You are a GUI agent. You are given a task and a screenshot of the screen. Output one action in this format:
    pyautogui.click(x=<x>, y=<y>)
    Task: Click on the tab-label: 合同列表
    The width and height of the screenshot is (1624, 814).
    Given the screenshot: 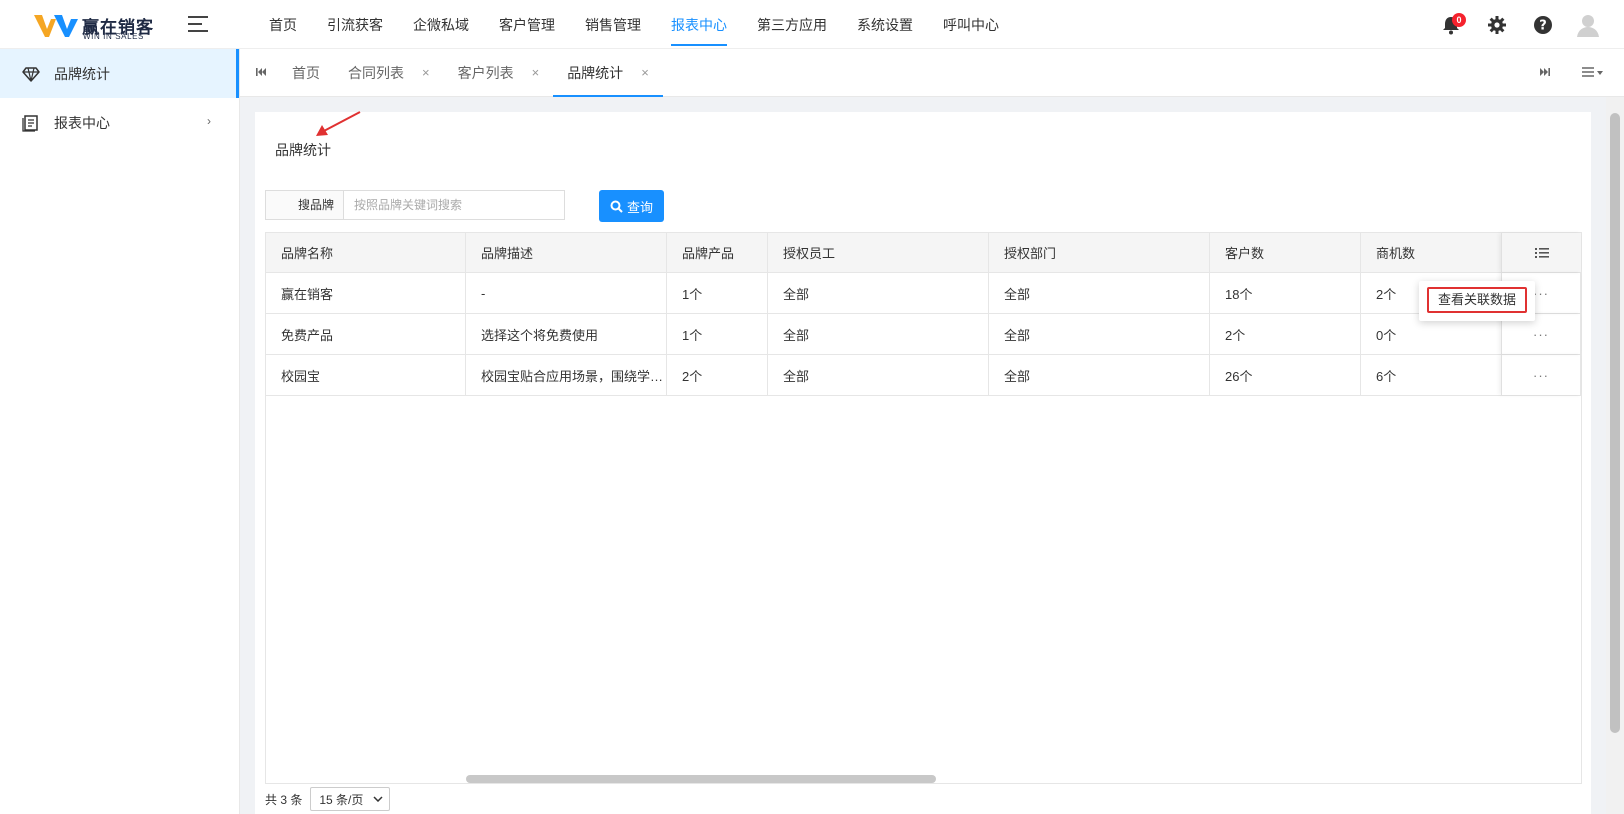 What is the action you would take?
    pyautogui.click(x=376, y=73)
    